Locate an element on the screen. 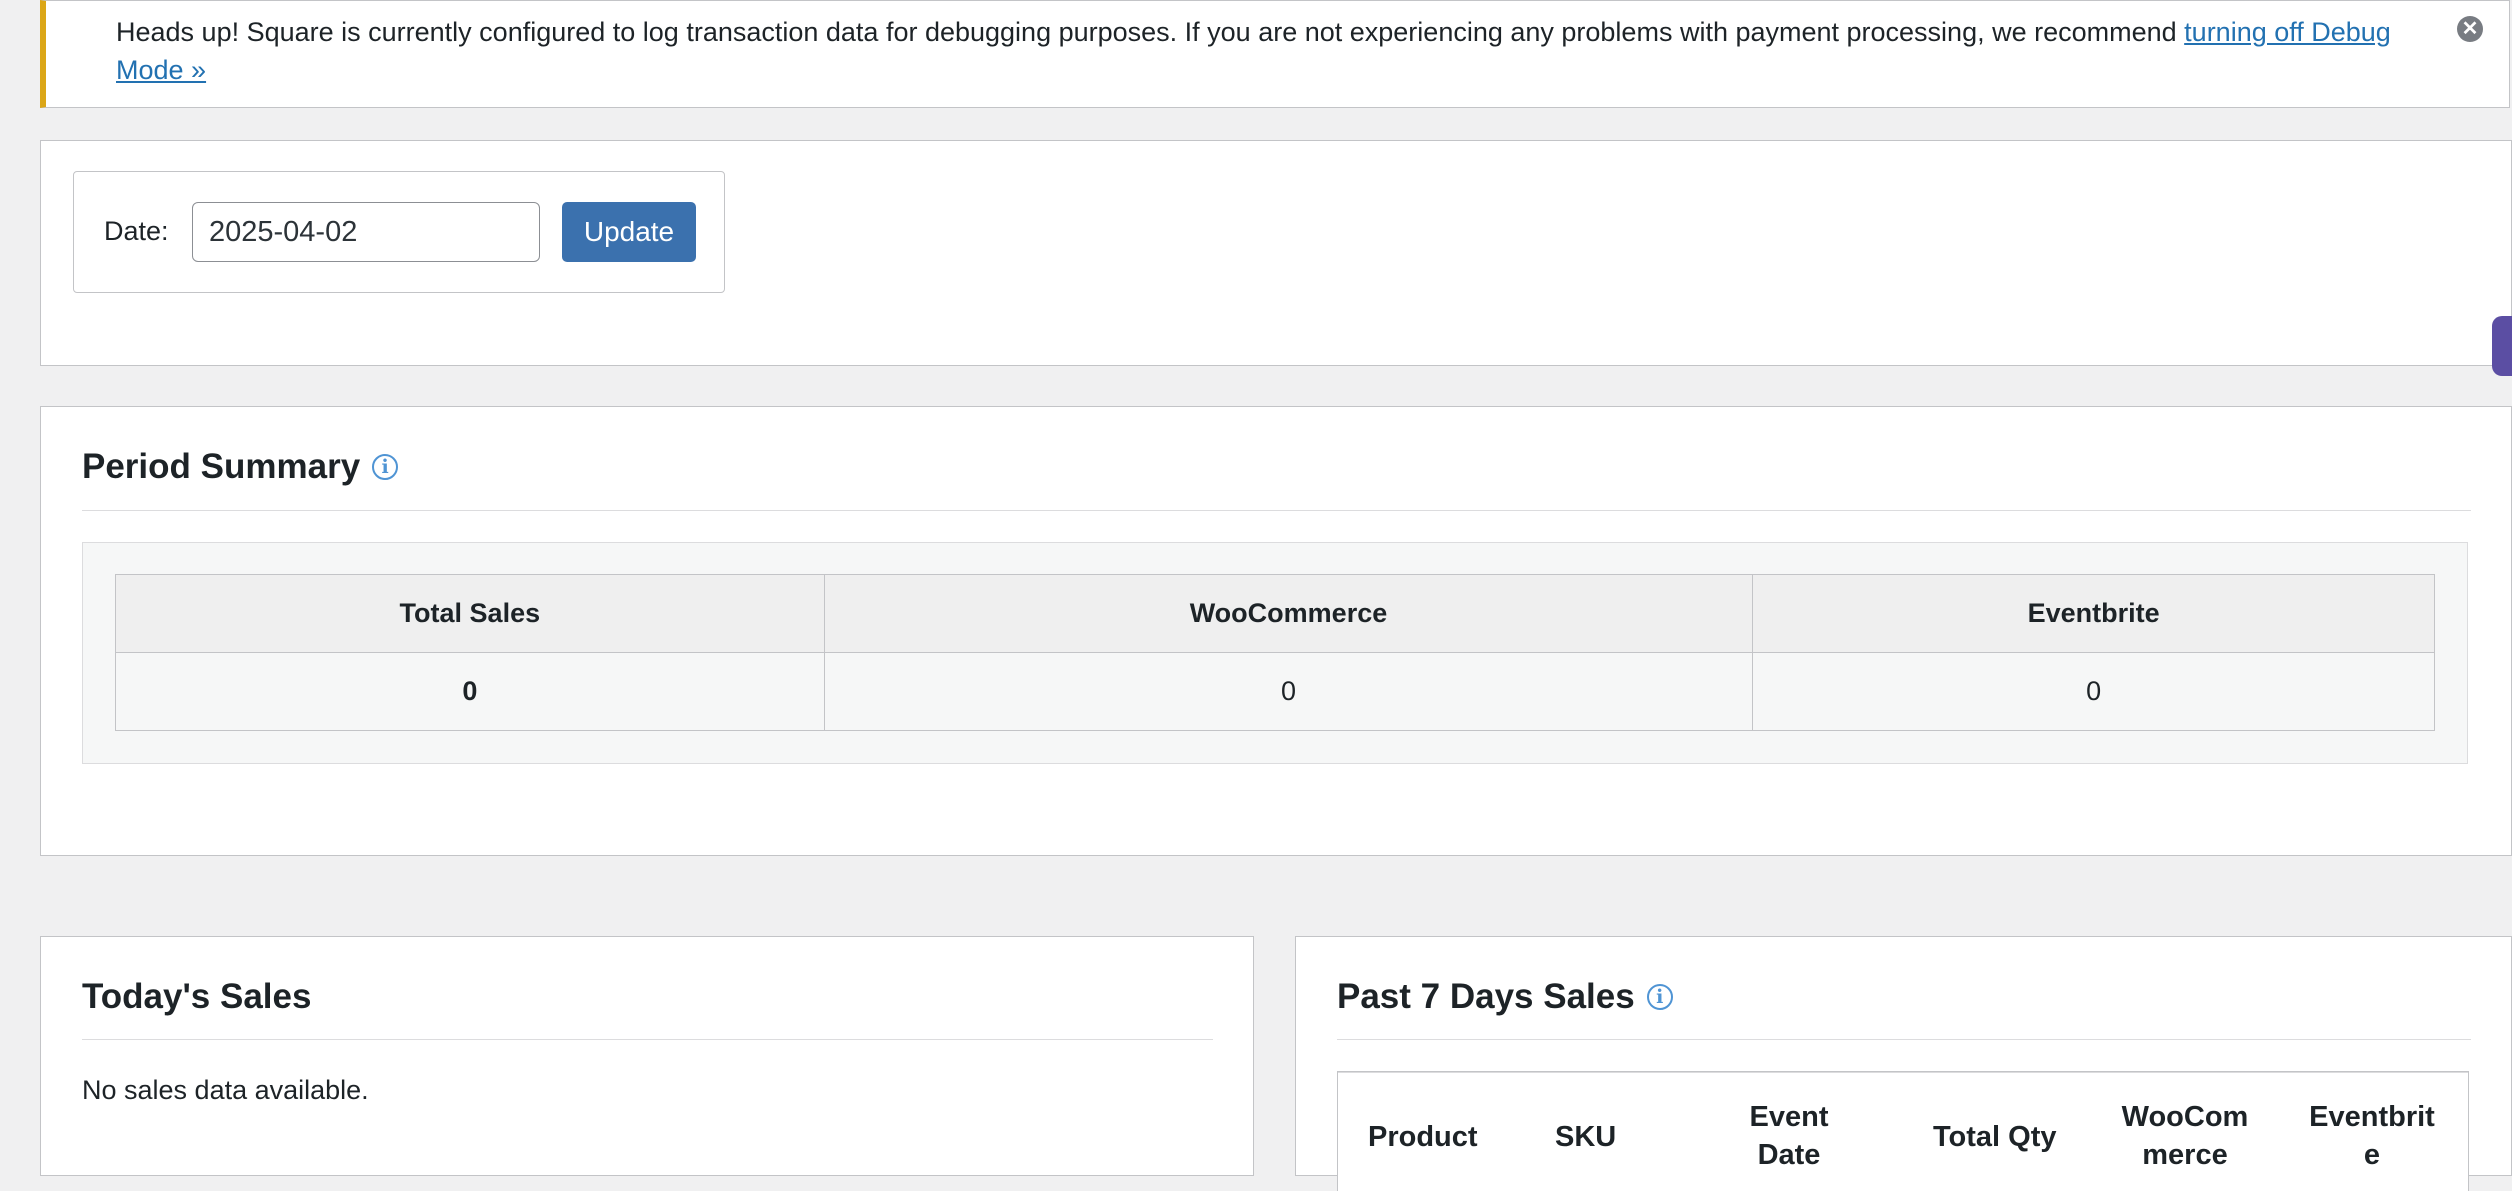 This screenshot has height=1191, width=2512. summary-header-row: Total Sales WooCommerce Eventbrite is located at coordinates (1275, 613).